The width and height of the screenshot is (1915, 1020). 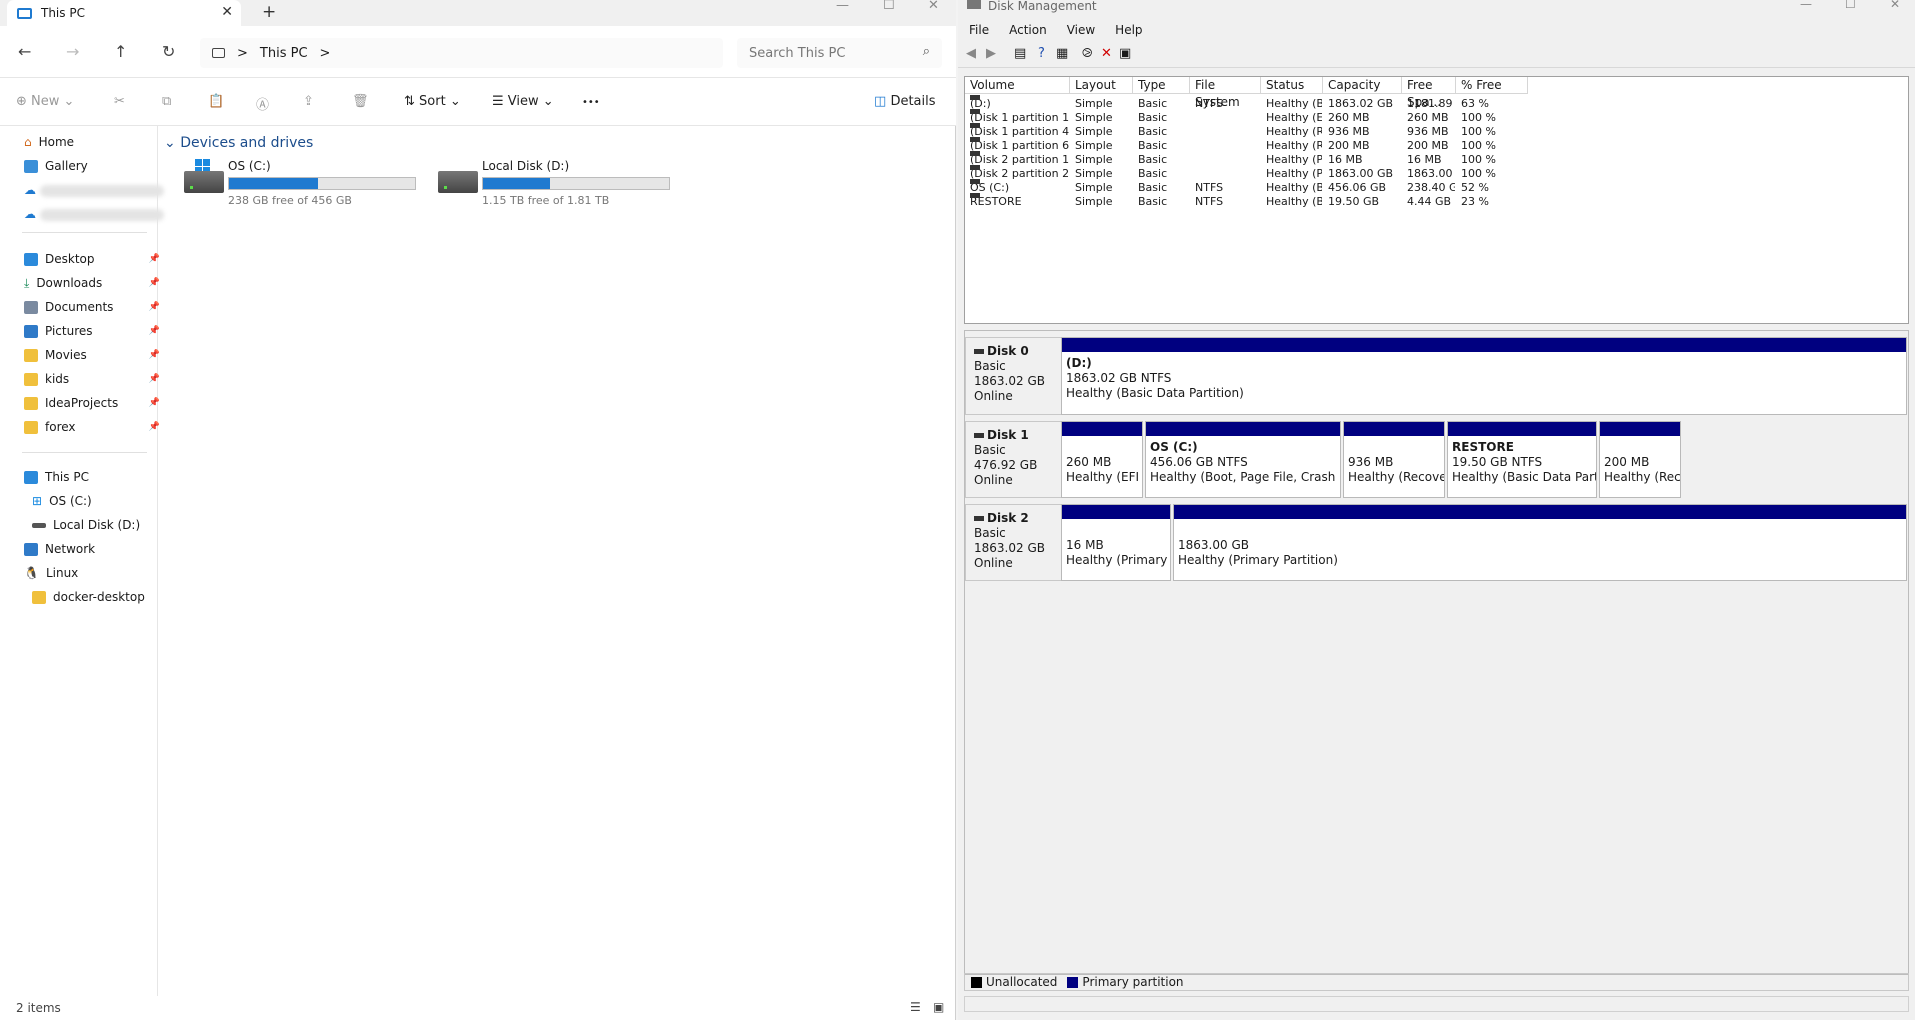 What do you see at coordinates (1128, 30) in the screenshot?
I see `menu-help: Help` at bounding box center [1128, 30].